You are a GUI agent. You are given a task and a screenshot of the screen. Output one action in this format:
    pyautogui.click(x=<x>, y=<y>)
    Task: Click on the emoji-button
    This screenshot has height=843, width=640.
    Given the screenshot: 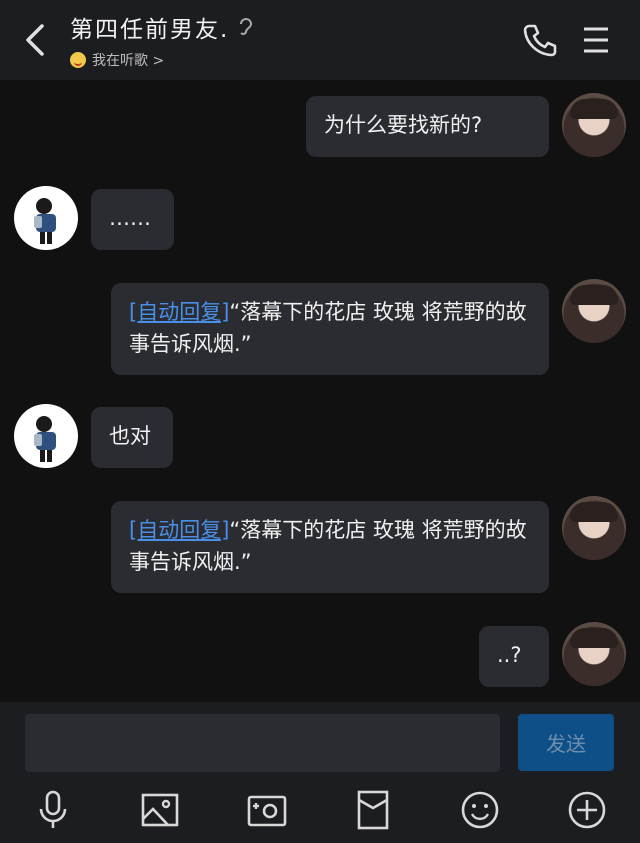 What is the action you would take?
    pyautogui.click(x=480, y=810)
    